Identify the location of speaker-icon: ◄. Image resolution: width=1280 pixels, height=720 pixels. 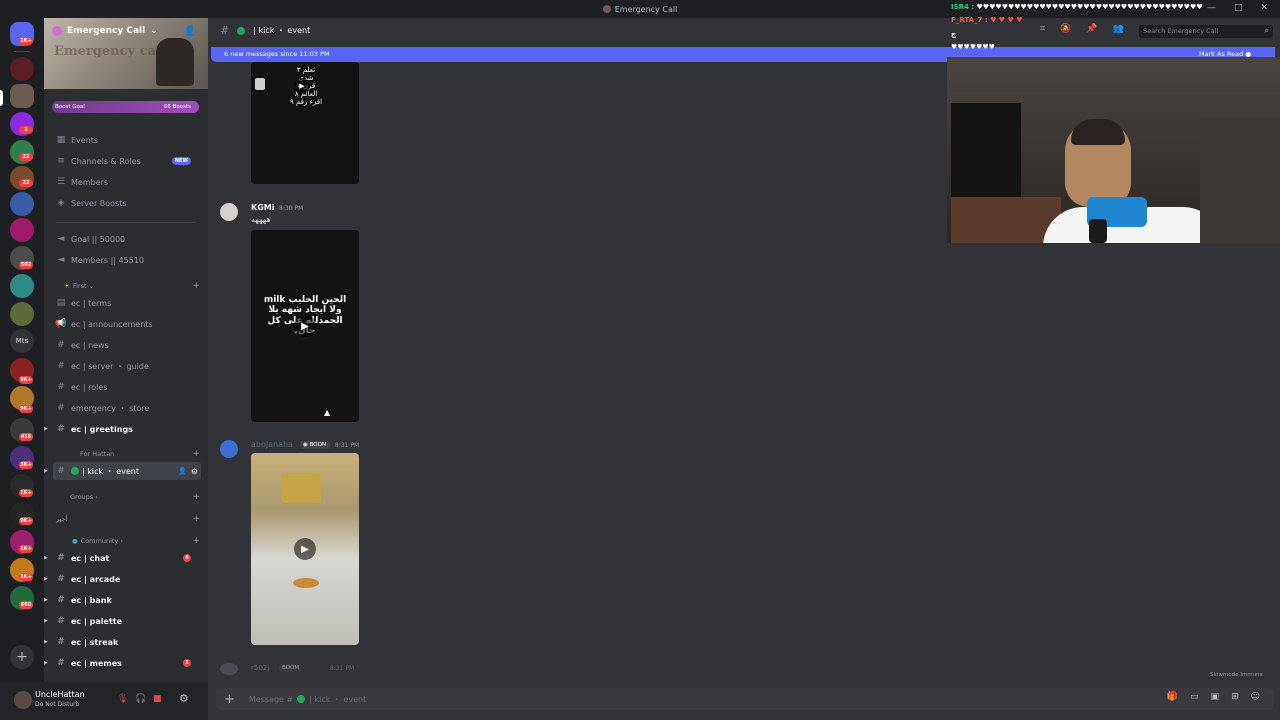
(61, 239).